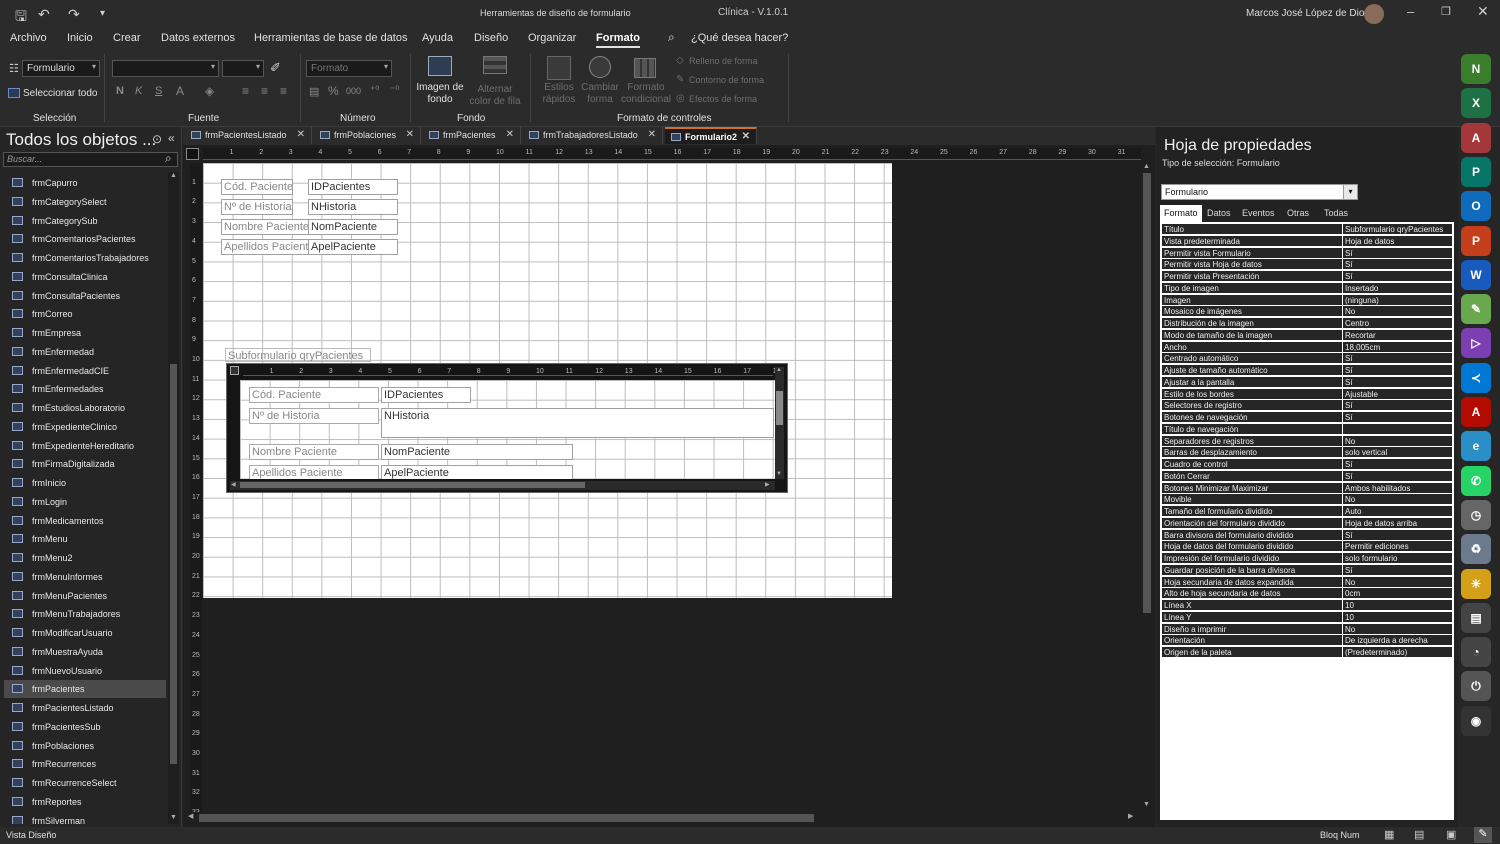  I want to click on nav-item-frmpacientes: frmPacientes, so click(85, 689).